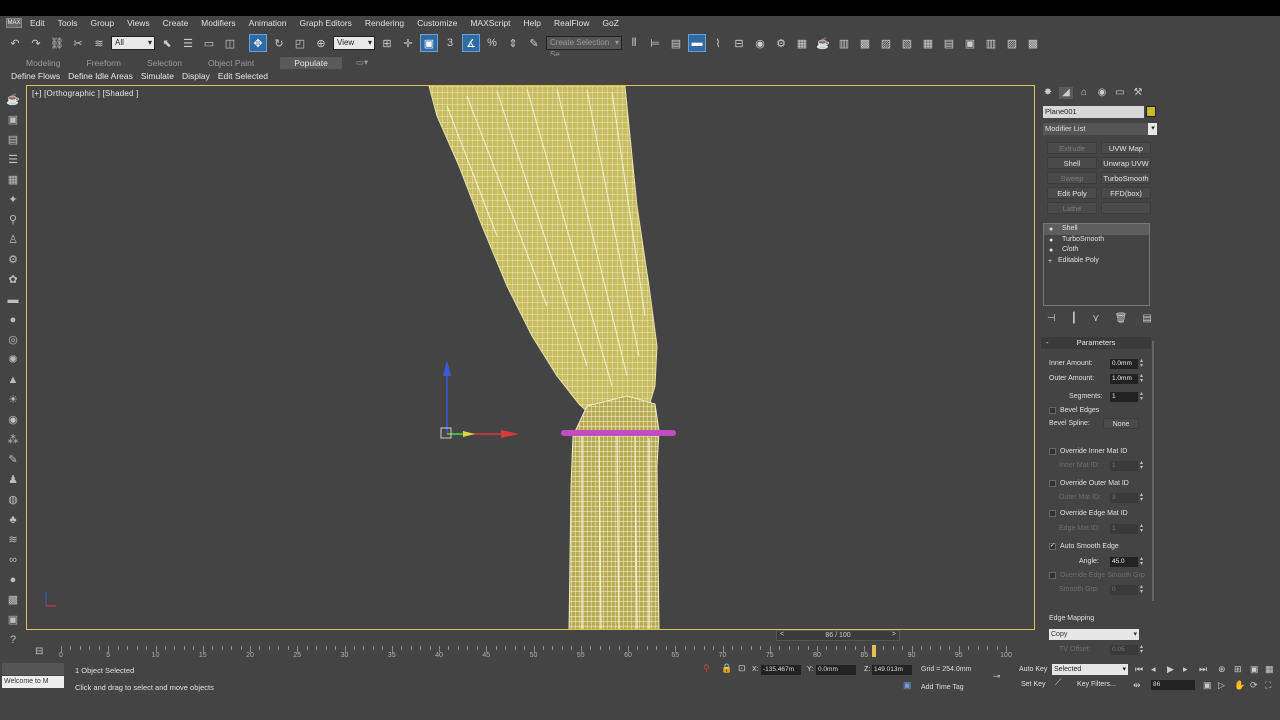 This screenshot has width=1280, height=720. I want to click on list-icon: ☰, so click(13, 160).